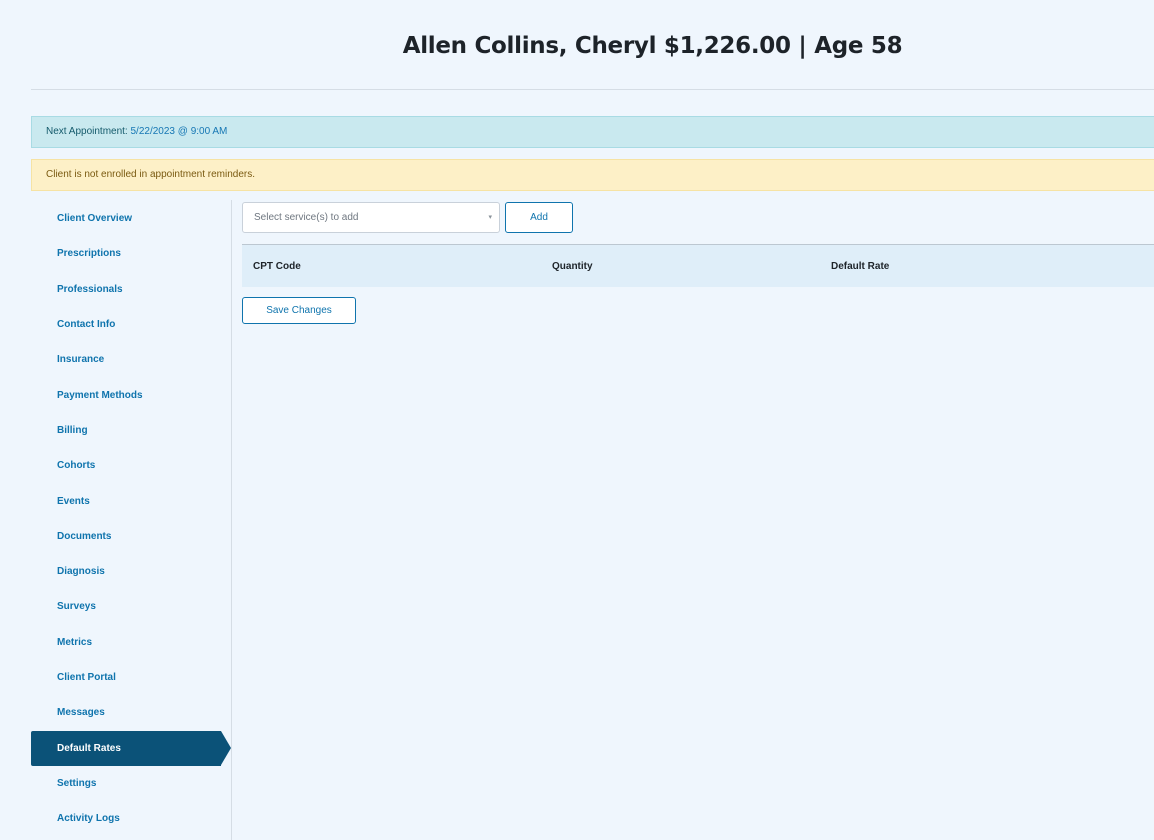 Image resolution: width=1154 pixels, height=840 pixels. Describe the element at coordinates (126, 253) in the screenshot. I see `sidebar-item-prescriptions: Prescriptions` at that location.